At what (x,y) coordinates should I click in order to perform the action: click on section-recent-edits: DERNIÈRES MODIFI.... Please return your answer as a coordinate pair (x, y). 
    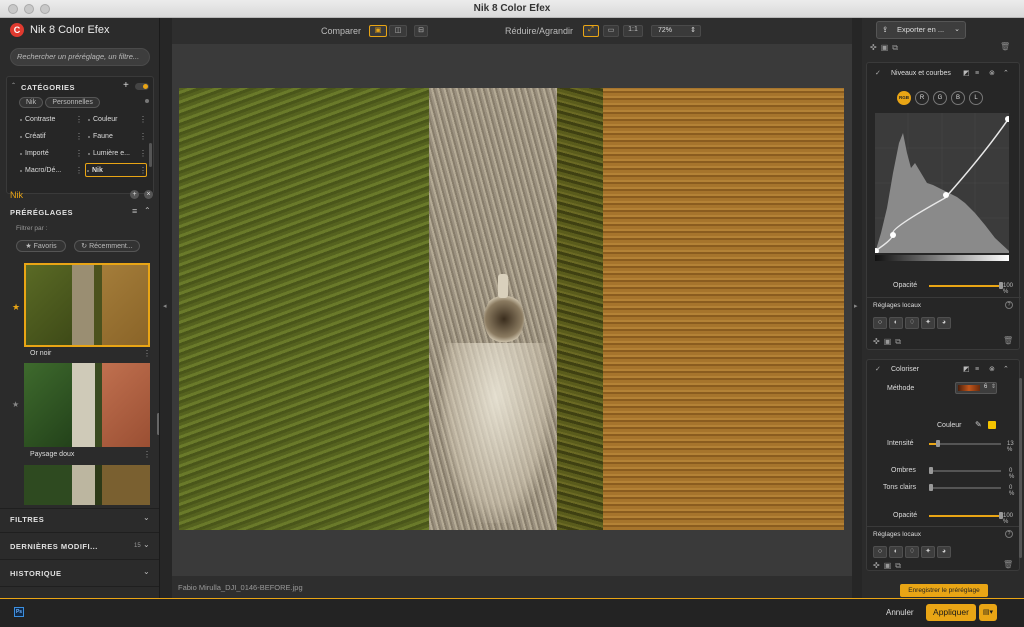
    Looking at the image, I should click on (54, 546).